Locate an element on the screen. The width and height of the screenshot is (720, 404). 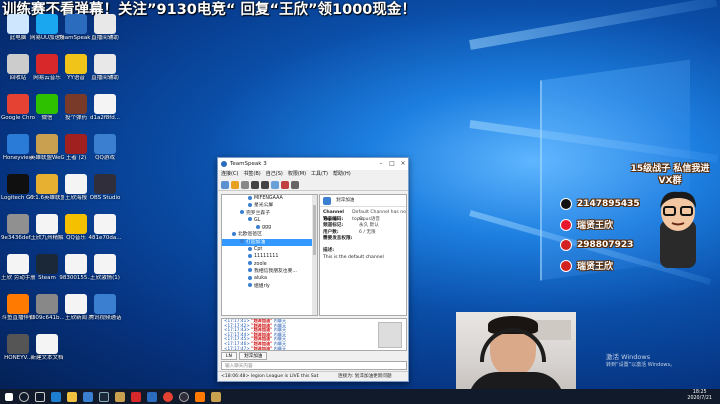
channel-tree-item: aluka is located at coordinates (269, 278).